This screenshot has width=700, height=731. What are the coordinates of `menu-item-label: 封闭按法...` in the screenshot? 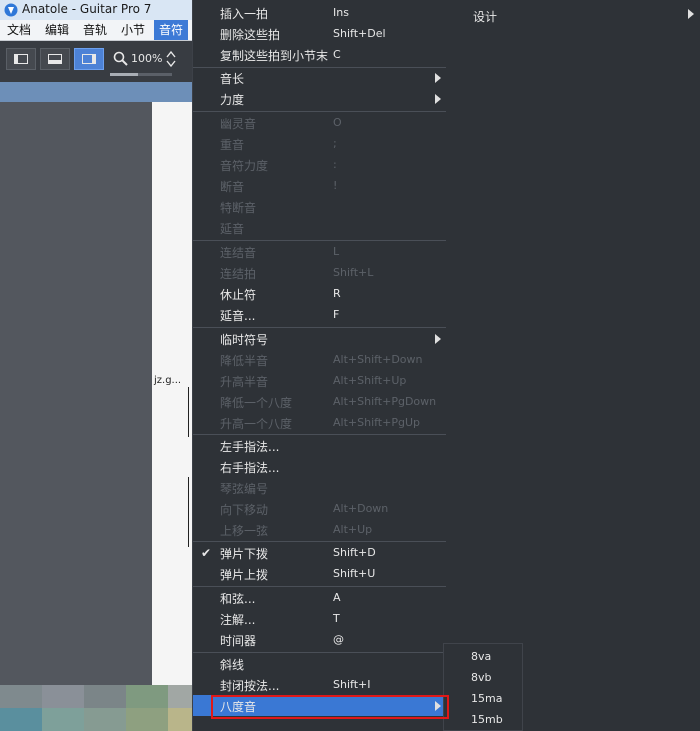 It's located at (250, 686).